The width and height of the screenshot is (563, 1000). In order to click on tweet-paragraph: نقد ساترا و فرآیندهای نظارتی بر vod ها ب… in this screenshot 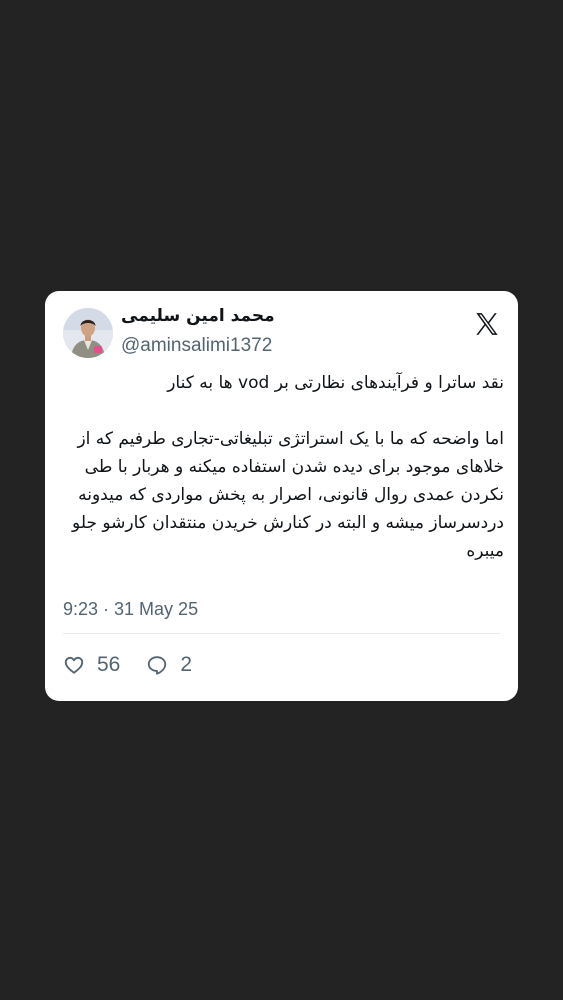, I will do `click(335, 383)`.